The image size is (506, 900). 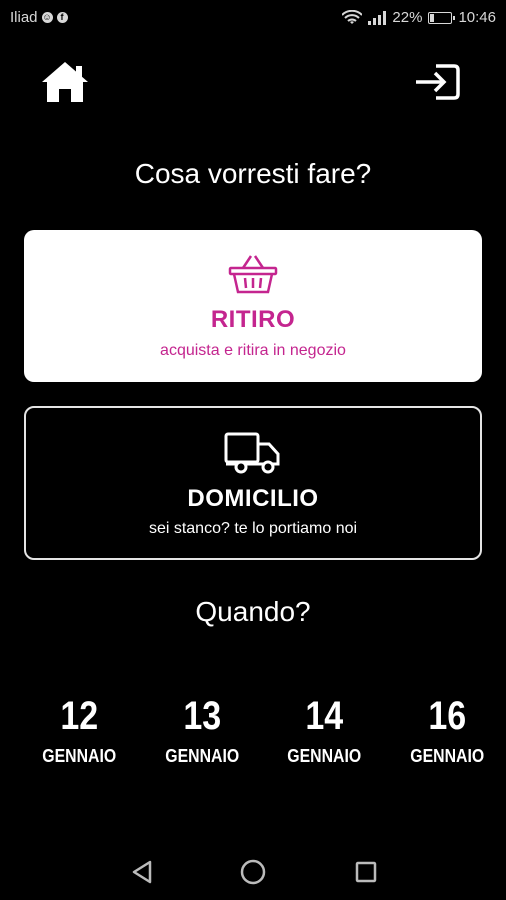 I want to click on back-button, so click(x=142, y=872).